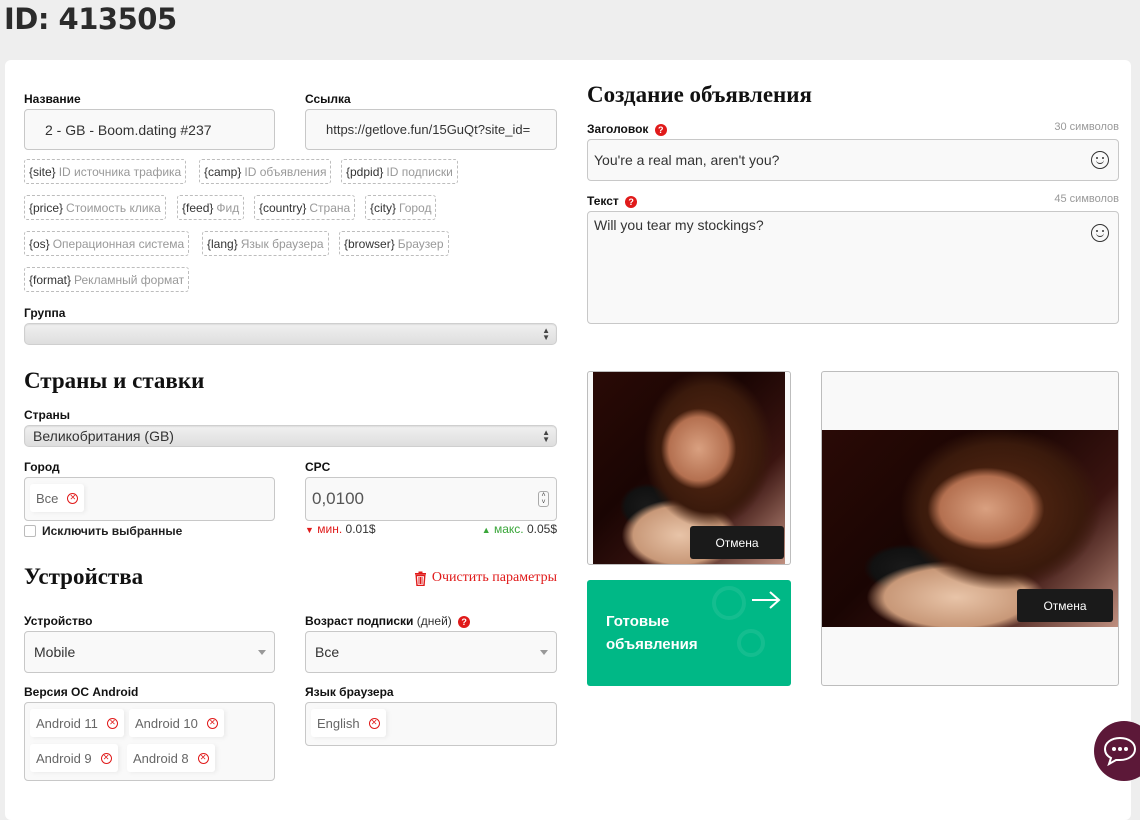 The width and height of the screenshot is (1140, 820). Describe the element at coordinates (612, 201) in the screenshot. I see `text-label: Текст ?` at that location.